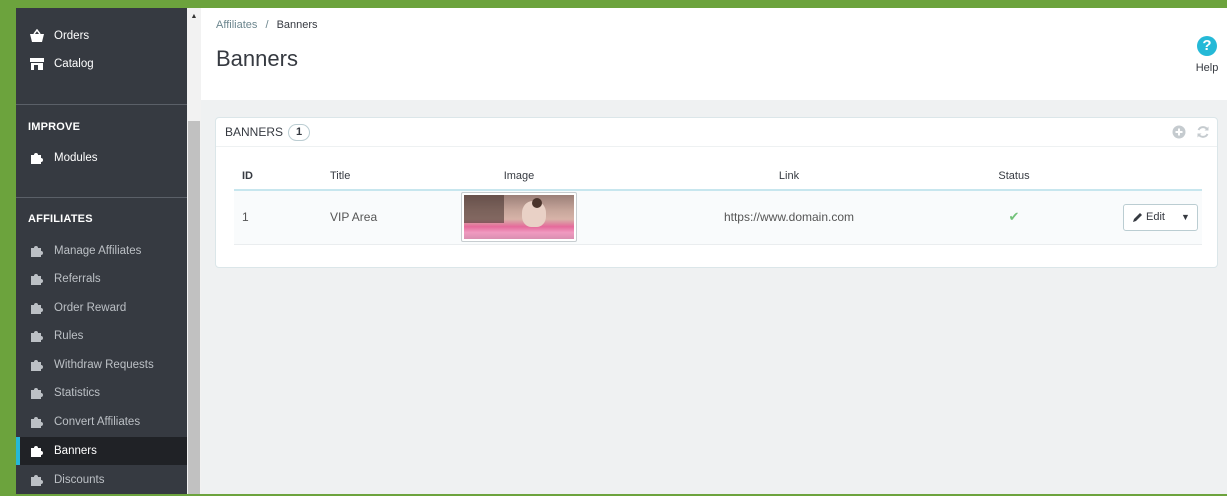 The width and height of the screenshot is (1227, 496). I want to click on panel-title: BANNERS, so click(254, 132).